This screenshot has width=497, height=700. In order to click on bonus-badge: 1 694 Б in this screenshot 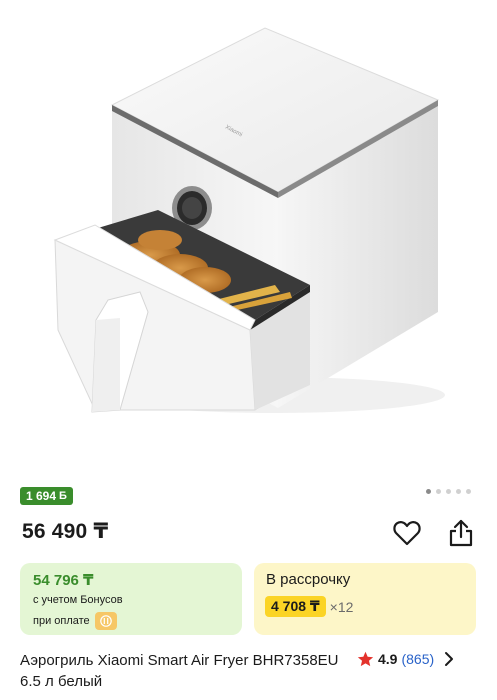, I will do `click(46, 496)`.